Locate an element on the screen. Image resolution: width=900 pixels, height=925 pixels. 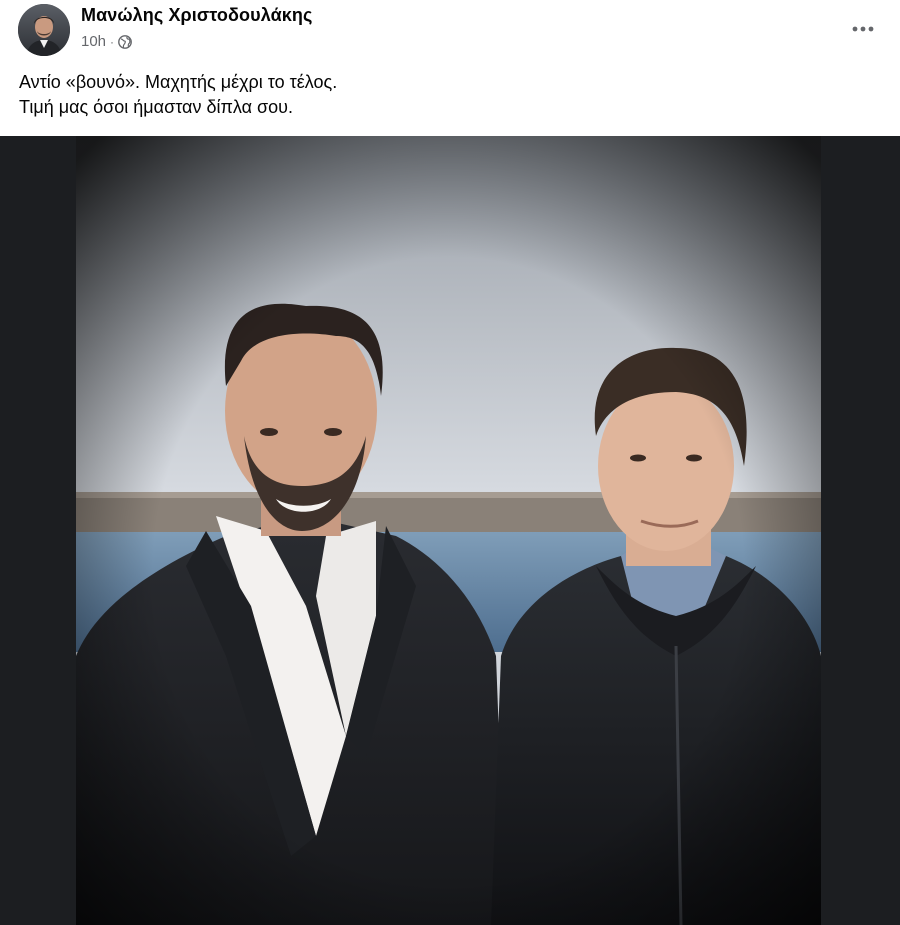
more-options-button is located at coordinates (863, 29).